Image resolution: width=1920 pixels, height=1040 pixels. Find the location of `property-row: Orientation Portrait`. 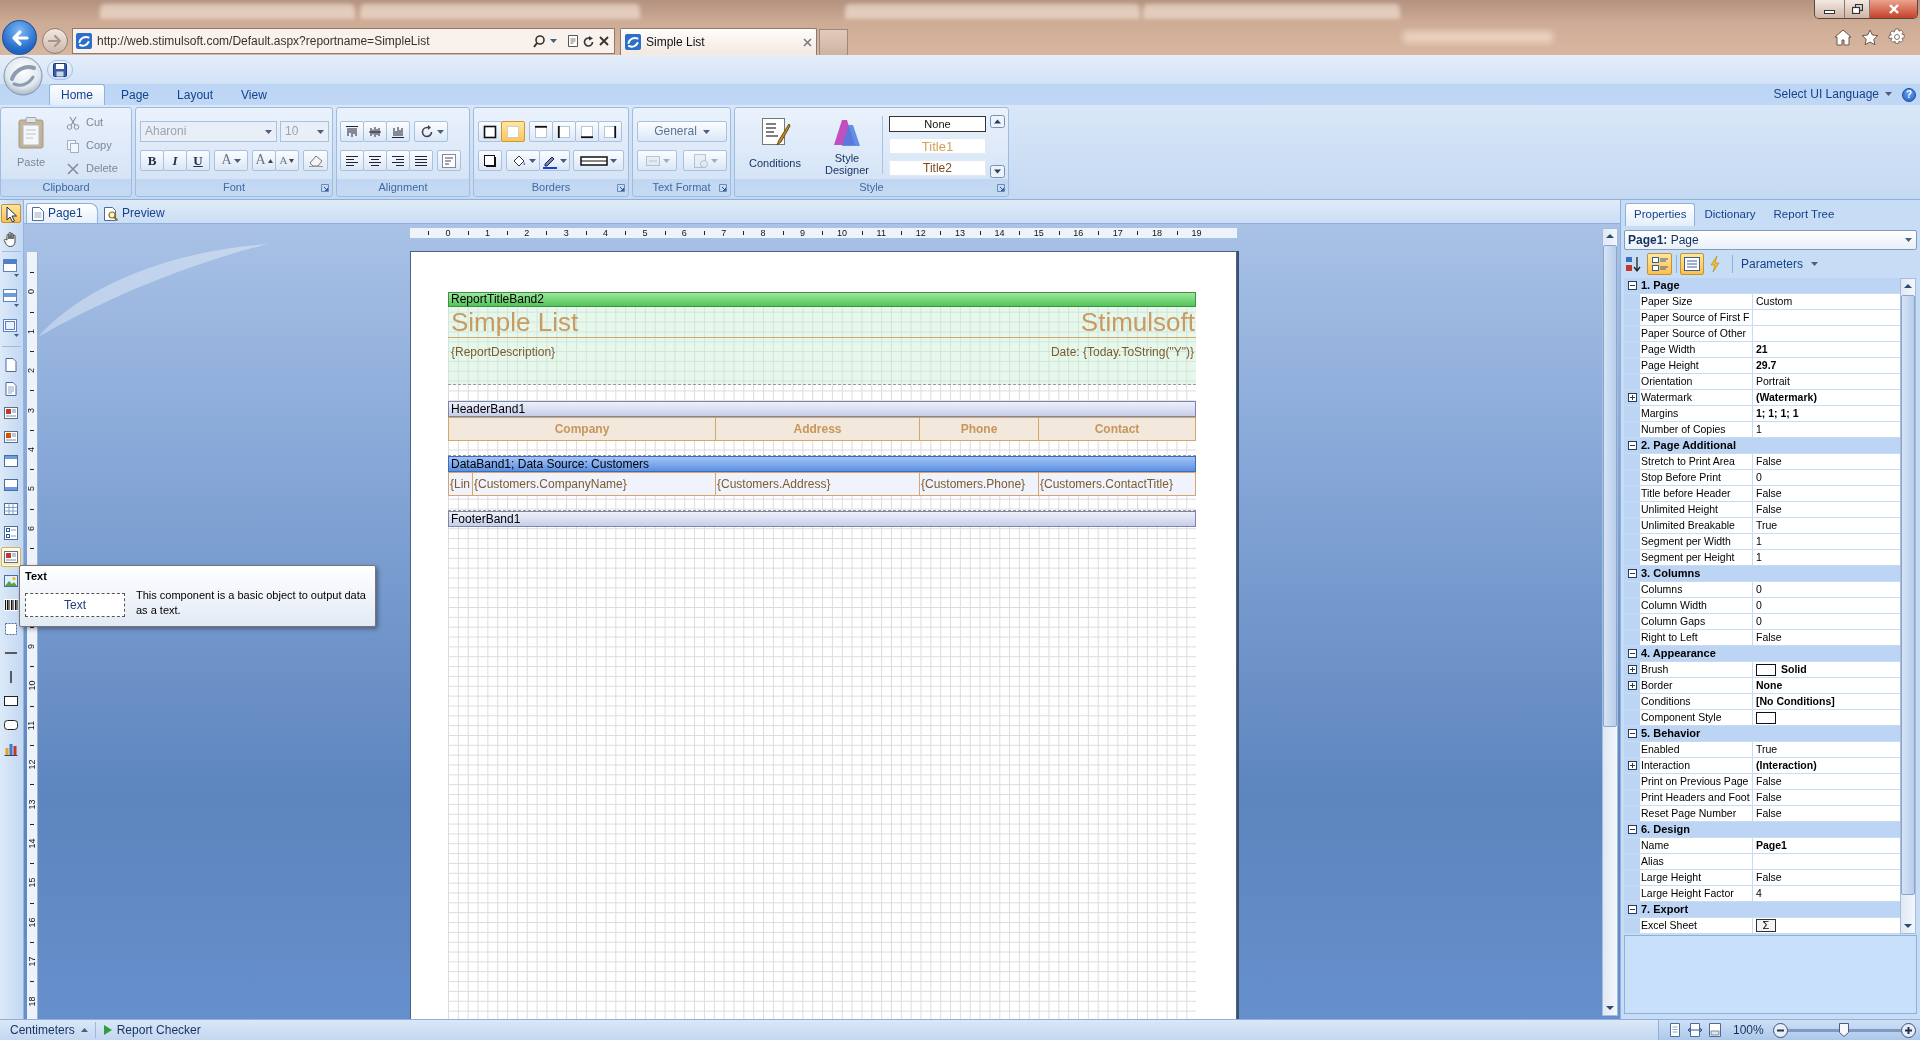

property-row: Orientation Portrait is located at coordinates (1762, 382).